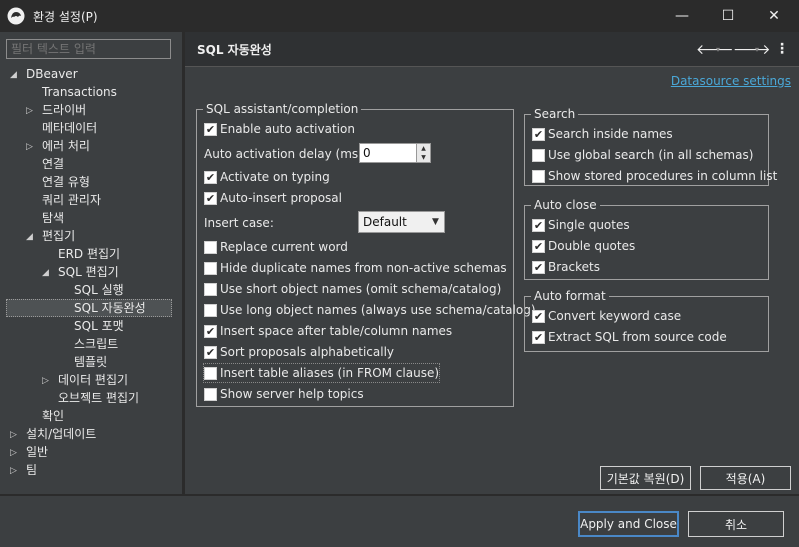  What do you see at coordinates (88, 272) in the screenshot?
I see `tree-item-sql-editor: SQL 편집기` at bounding box center [88, 272].